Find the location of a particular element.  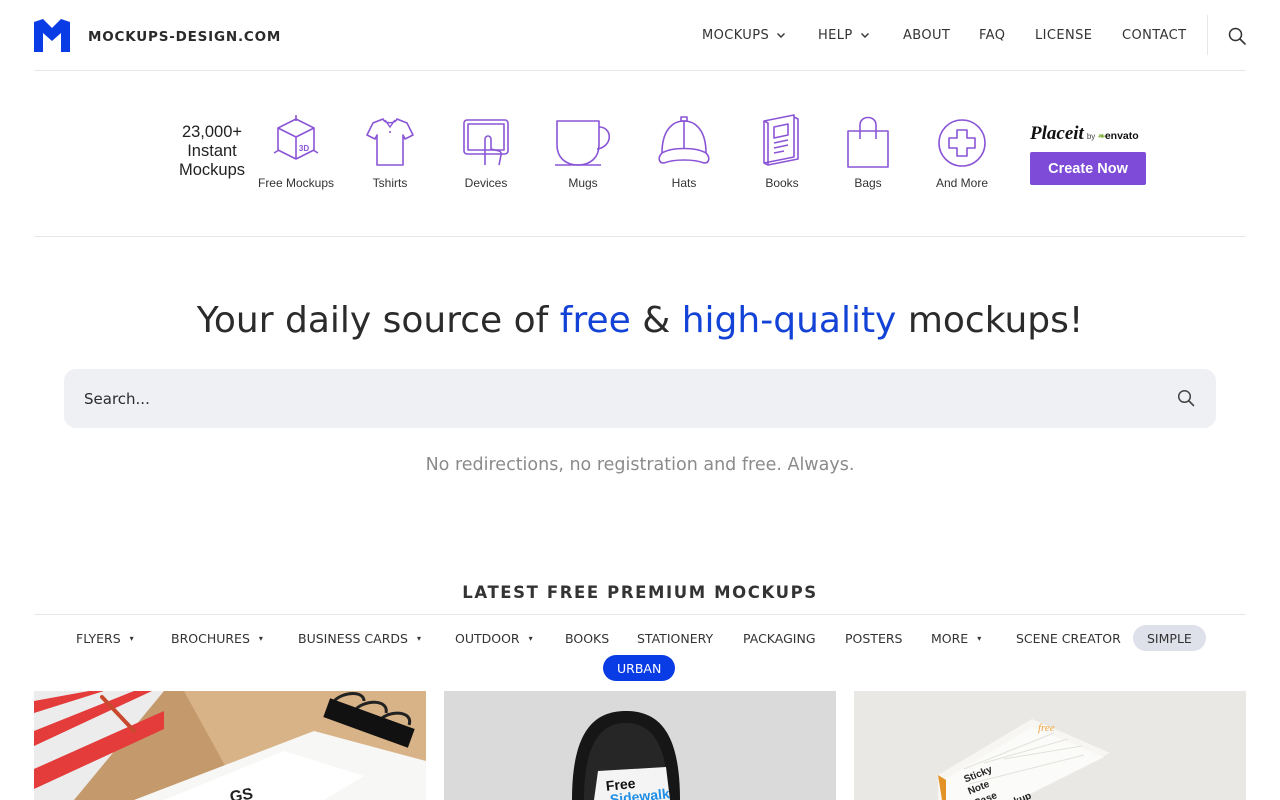

filter-label: PACKAGING is located at coordinates (779, 638).